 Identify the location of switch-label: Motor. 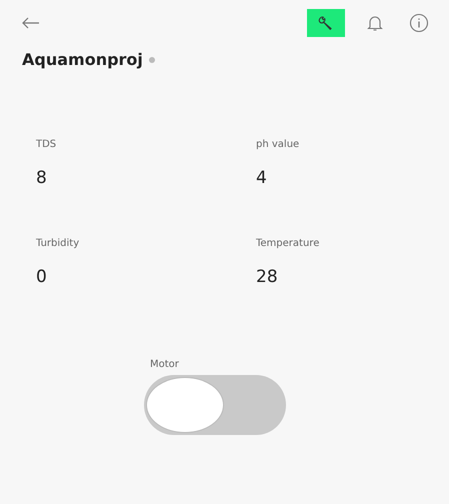
(164, 364).